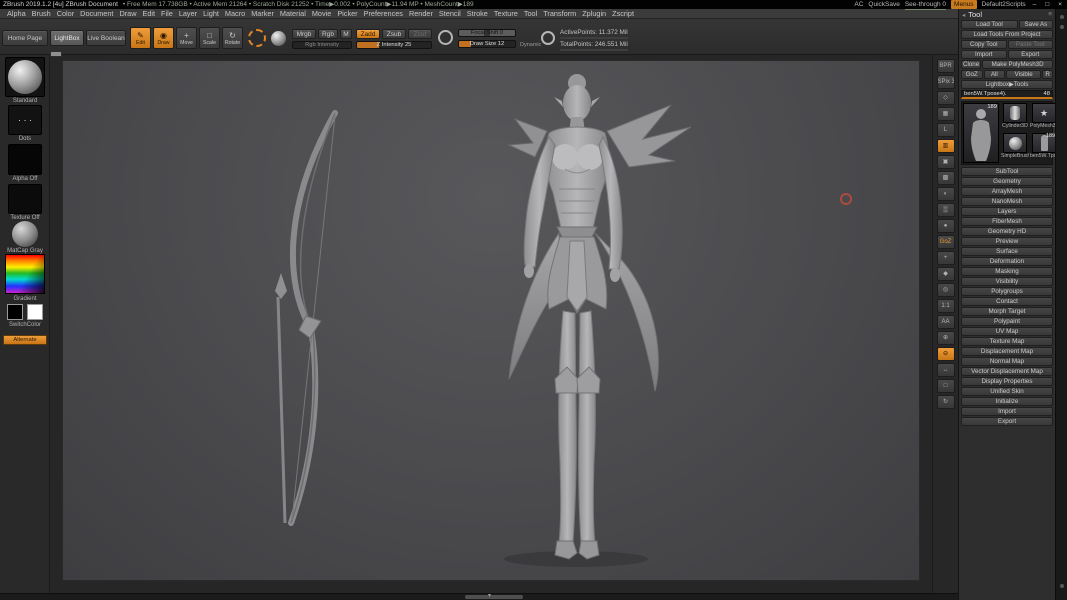 Image resolution: width=1067 pixels, height=600 pixels. I want to click on scroll-icon: ◆, so click(945, 274).